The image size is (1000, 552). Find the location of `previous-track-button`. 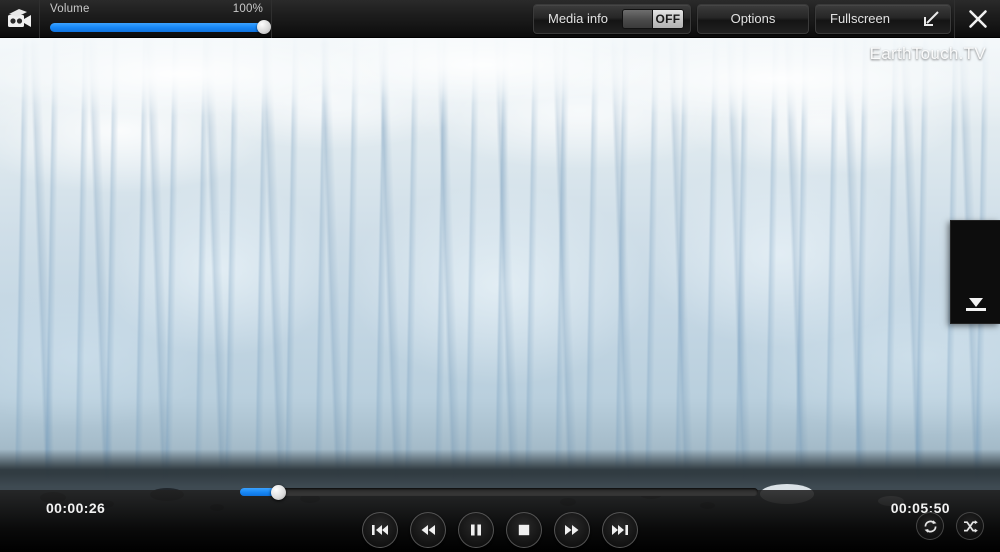

previous-track-button is located at coordinates (380, 530).